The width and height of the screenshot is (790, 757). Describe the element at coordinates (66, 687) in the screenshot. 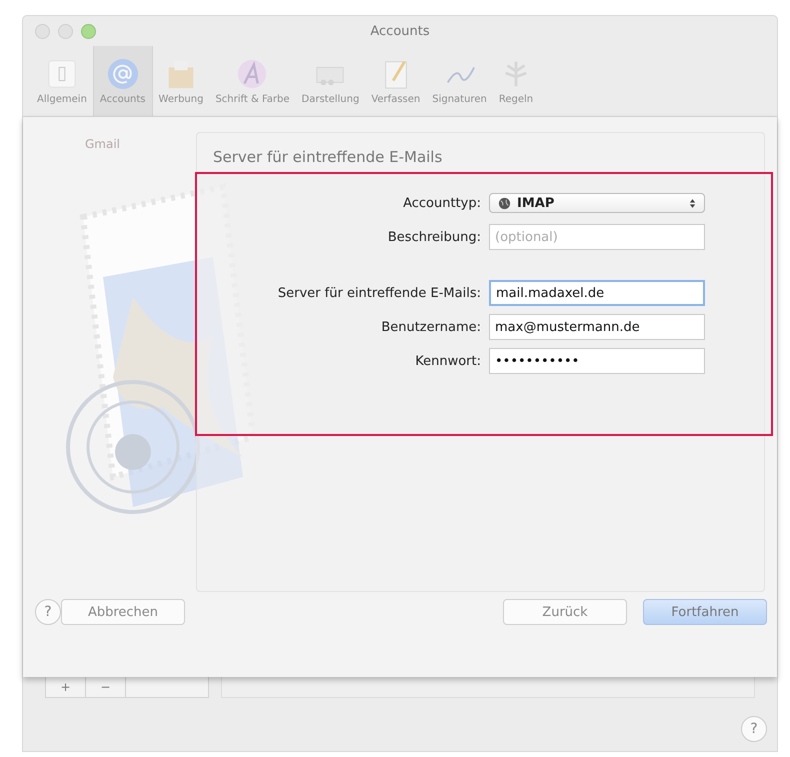

I see `list-edit-button: +` at that location.